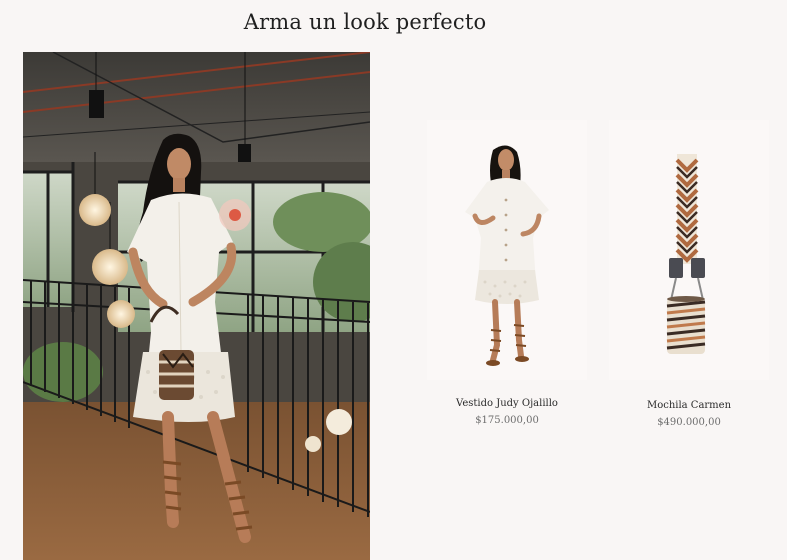  Describe the element at coordinates (686, 254) in the screenshot. I see `woven-bucket-bag-icon` at that location.